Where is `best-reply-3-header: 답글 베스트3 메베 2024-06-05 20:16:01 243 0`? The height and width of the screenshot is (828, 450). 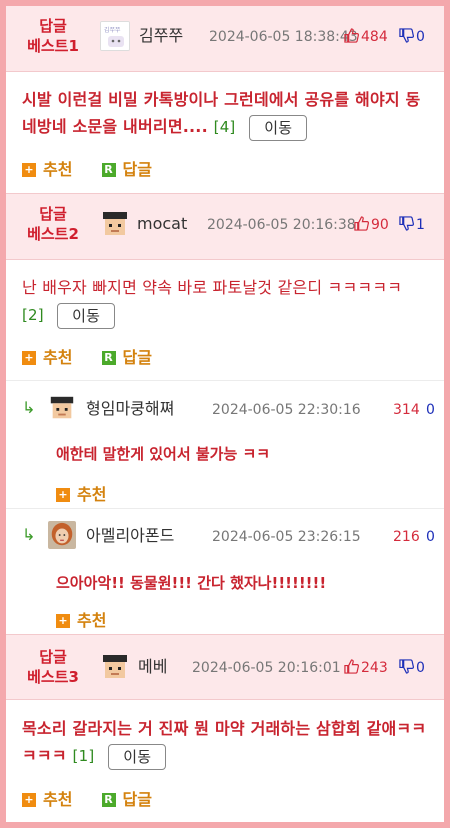
best-reply-3-header: 답글 베스트3 메베 2024-06-05 20:16:01 243 0 is located at coordinates (225, 667).